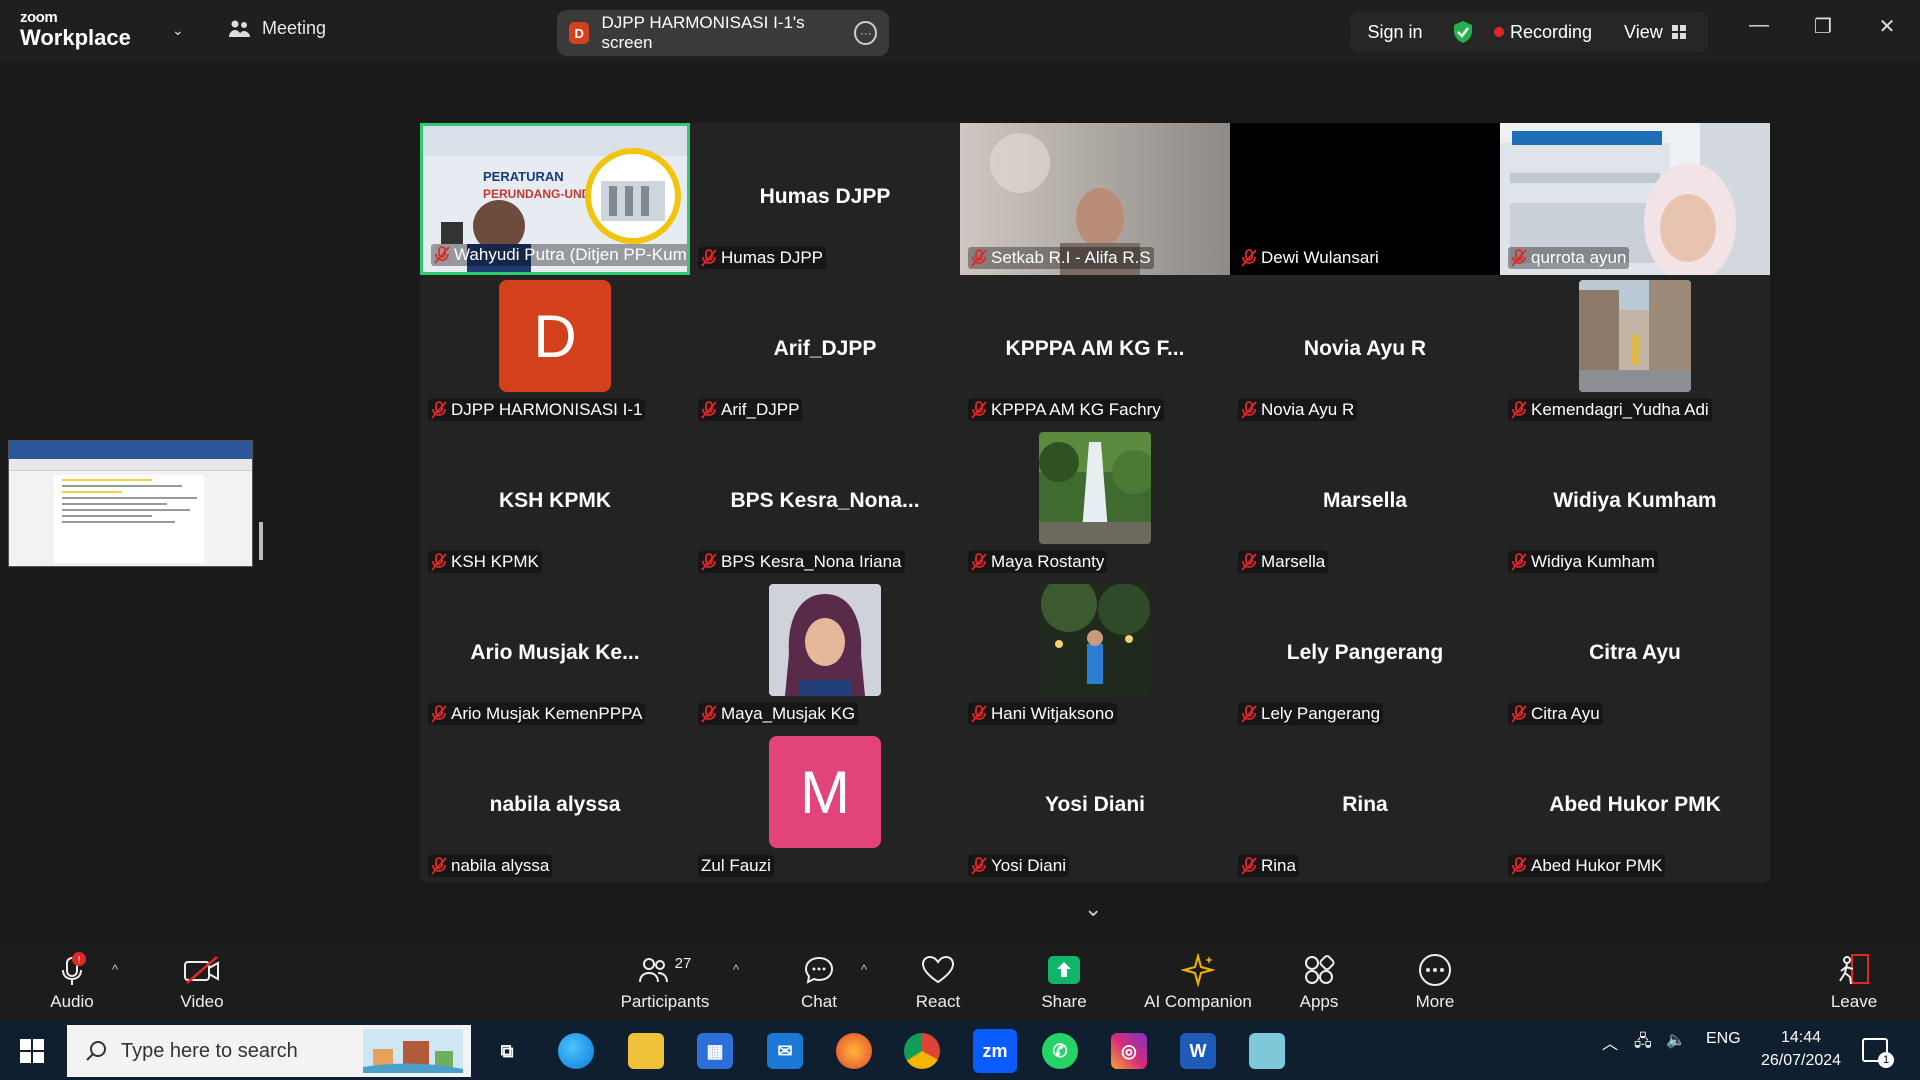 The width and height of the screenshot is (1920, 1080). I want to click on view-button: View, so click(1655, 32).